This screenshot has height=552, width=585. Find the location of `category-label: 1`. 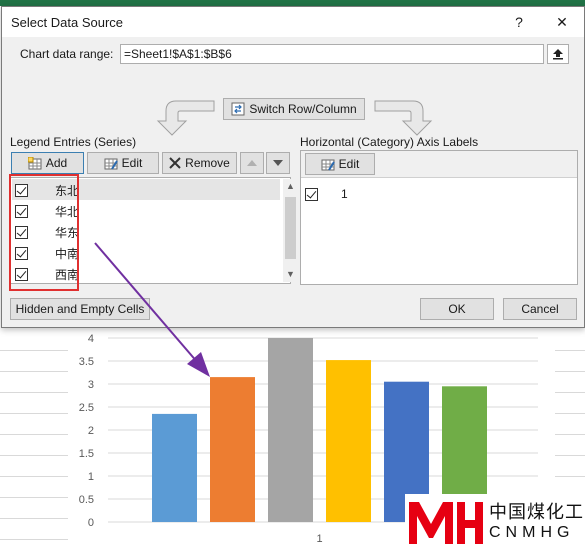

category-label: 1 is located at coordinates (344, 194).